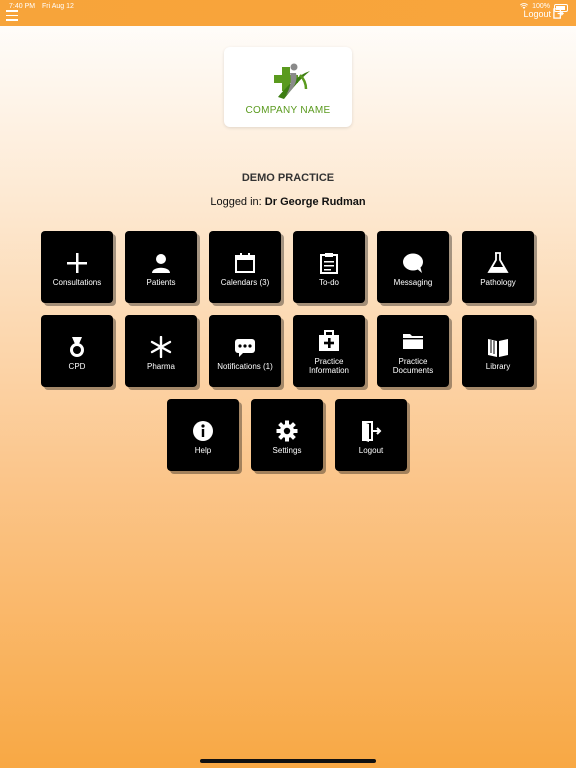  What do you see at coordinates (245, 366) in the screenshot?
I see `tile-label: Notifications (1)` at bounding box center [245, 366].